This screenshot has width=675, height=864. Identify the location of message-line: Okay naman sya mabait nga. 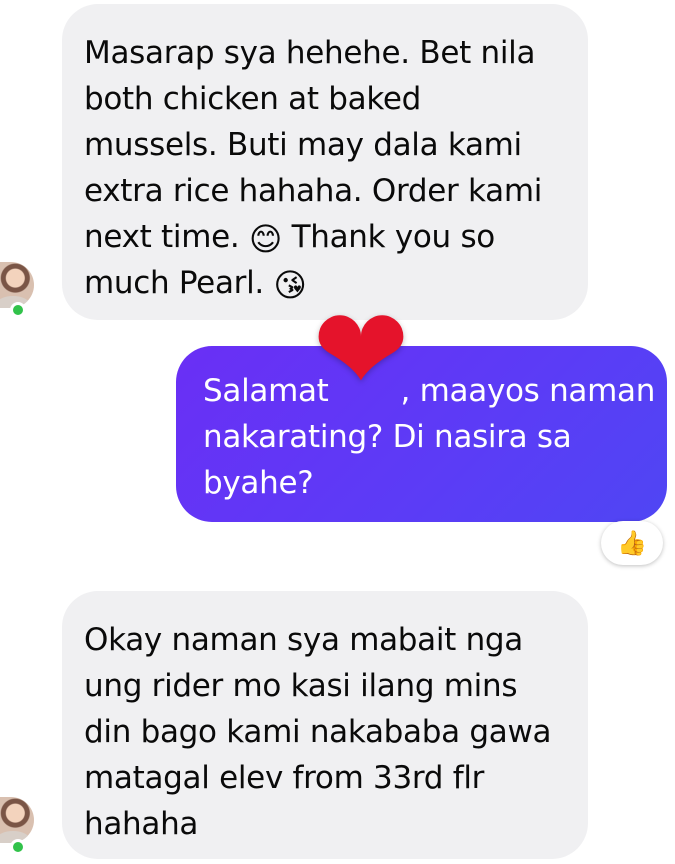
(304, 640).